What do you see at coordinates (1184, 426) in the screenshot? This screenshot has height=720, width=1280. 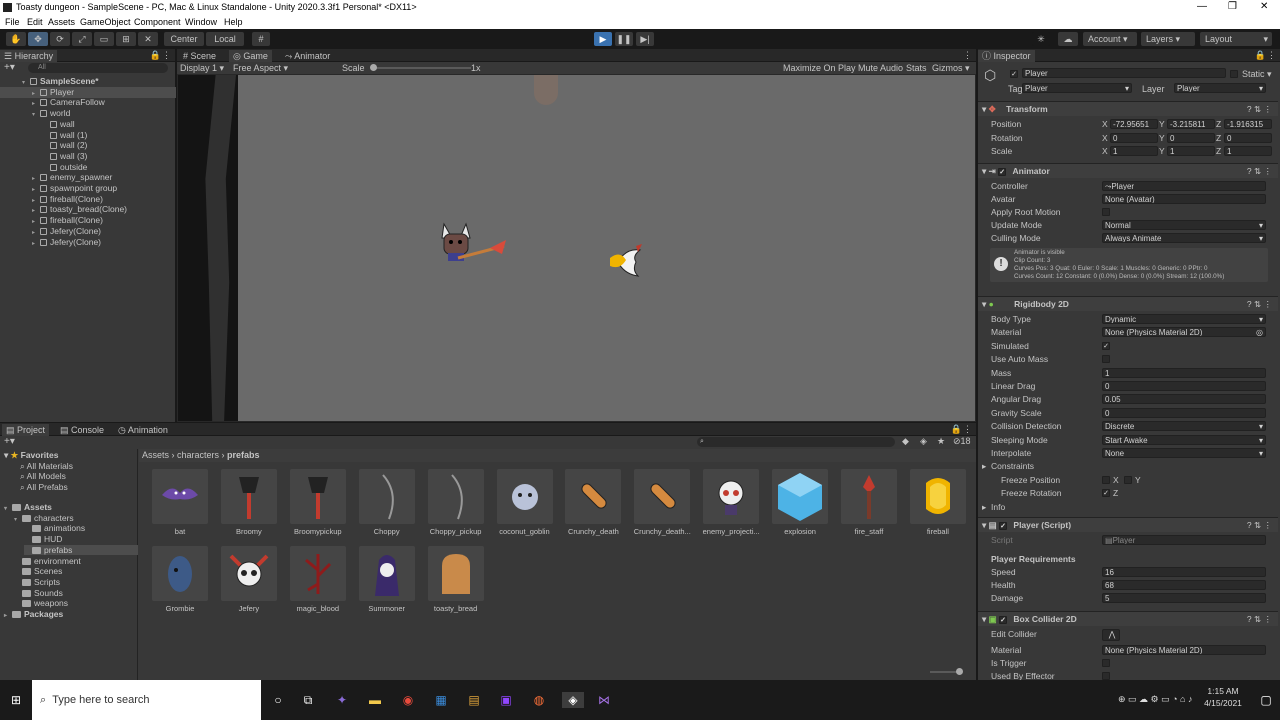 I see `rigidbody-dropdown: Discrete ▾` at bounding box center [1184, 426].